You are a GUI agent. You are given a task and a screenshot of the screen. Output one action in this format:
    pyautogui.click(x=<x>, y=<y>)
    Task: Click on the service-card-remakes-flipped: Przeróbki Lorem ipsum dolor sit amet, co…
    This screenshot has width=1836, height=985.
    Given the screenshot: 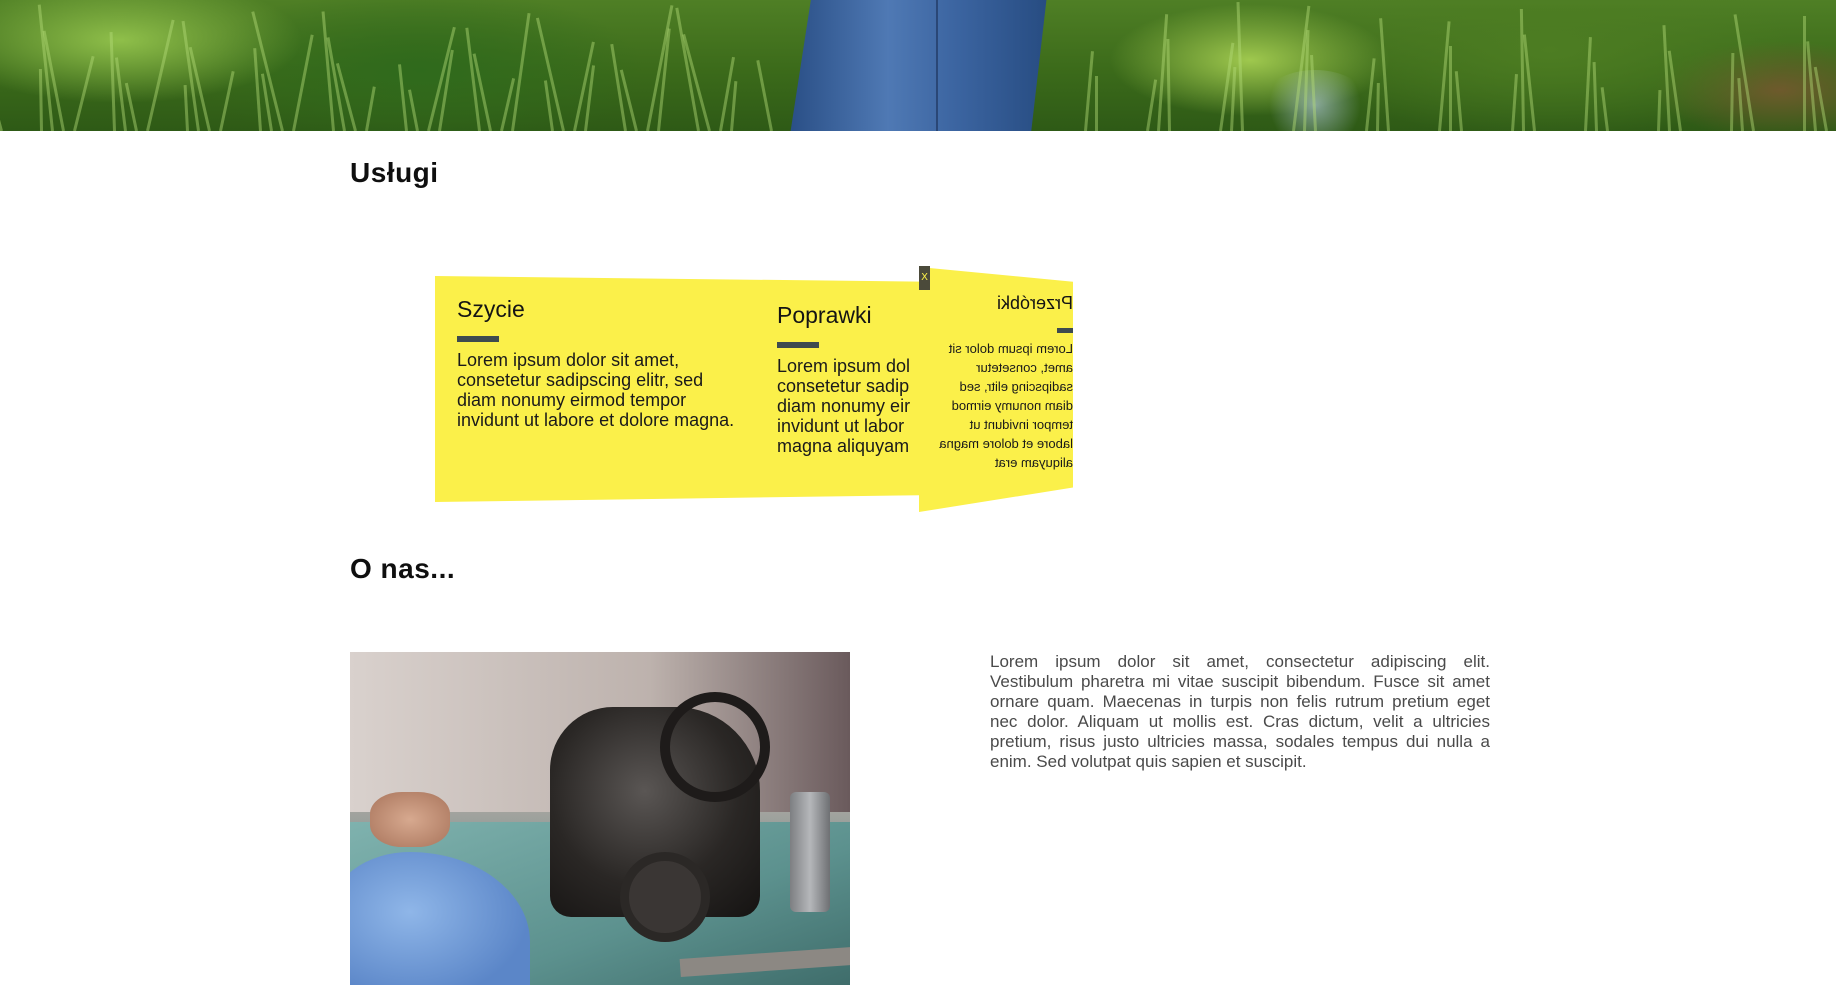 What is the action you would take?
    pyautogui.click(x=996, y=389)
    